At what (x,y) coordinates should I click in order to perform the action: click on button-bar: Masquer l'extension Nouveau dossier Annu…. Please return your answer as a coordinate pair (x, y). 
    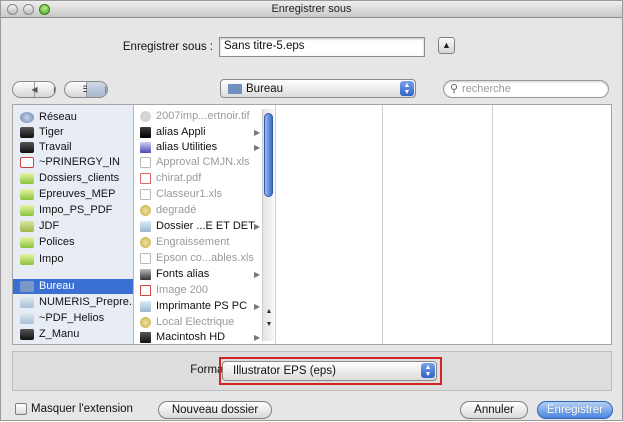
    Looking at the image, I should click on (312, 410).